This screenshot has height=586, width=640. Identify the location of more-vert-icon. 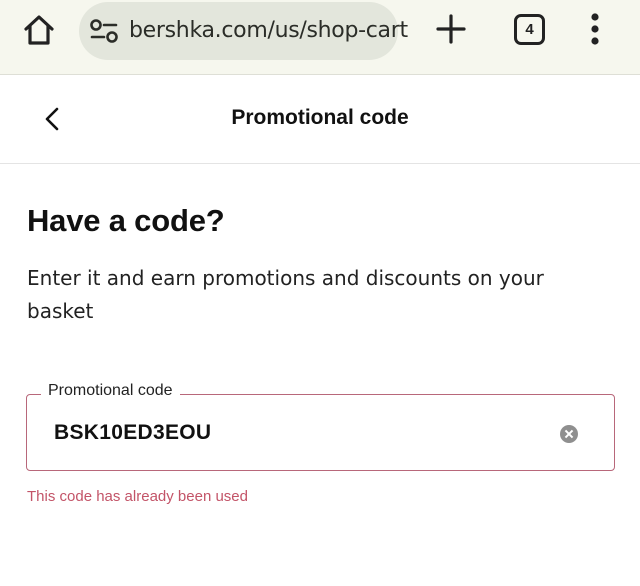
(595, 29).